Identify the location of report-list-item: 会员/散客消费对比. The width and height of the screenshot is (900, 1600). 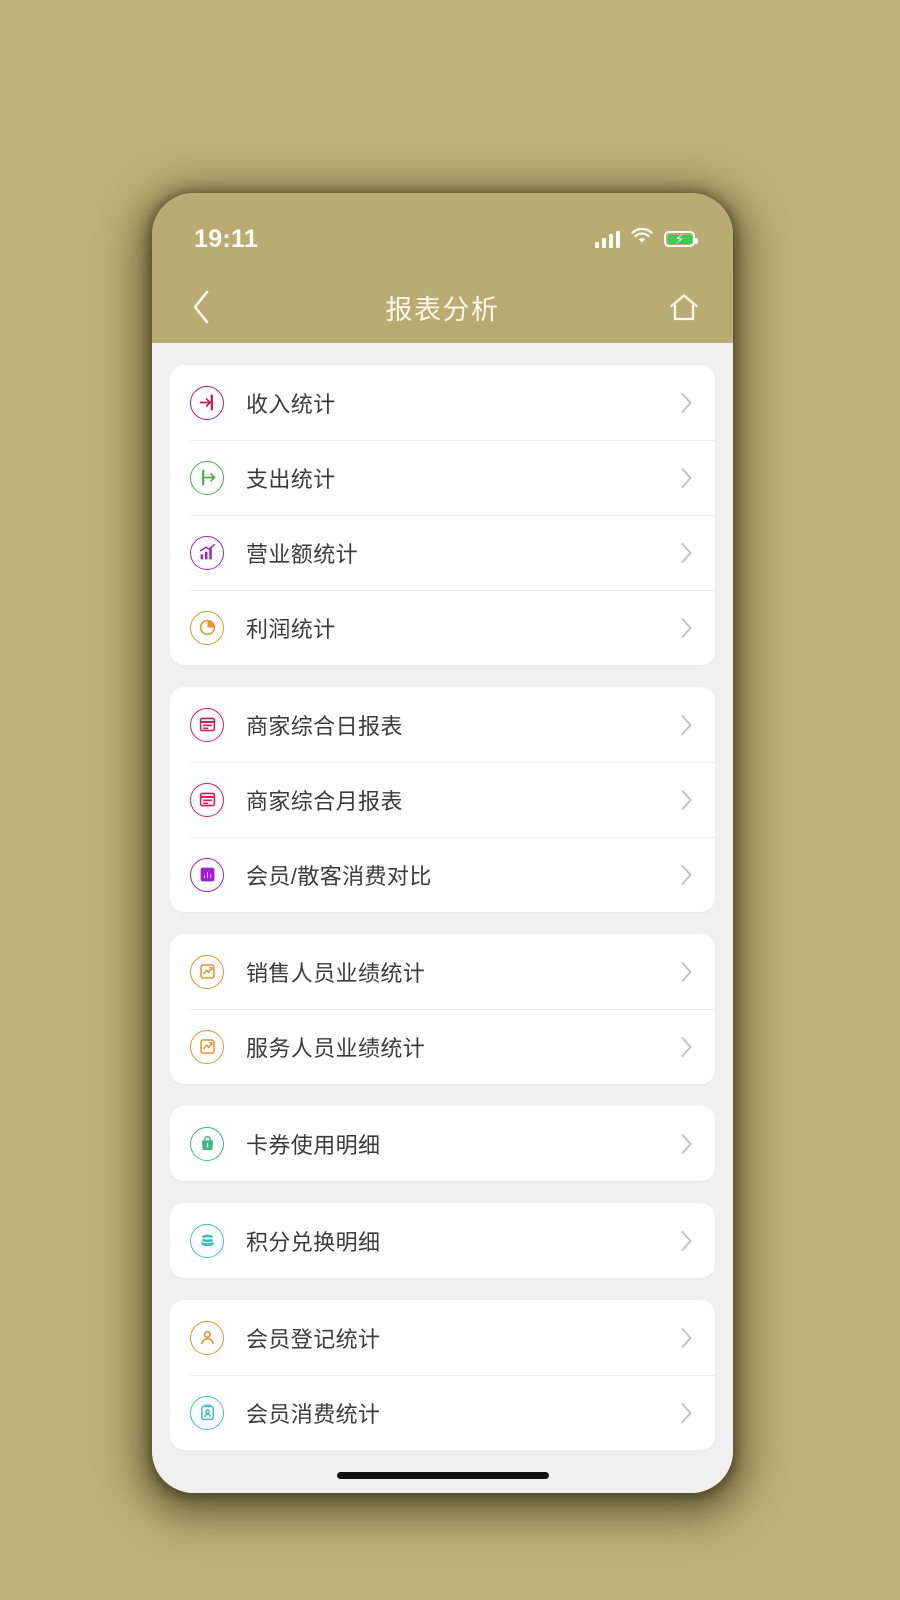
(442, 874).